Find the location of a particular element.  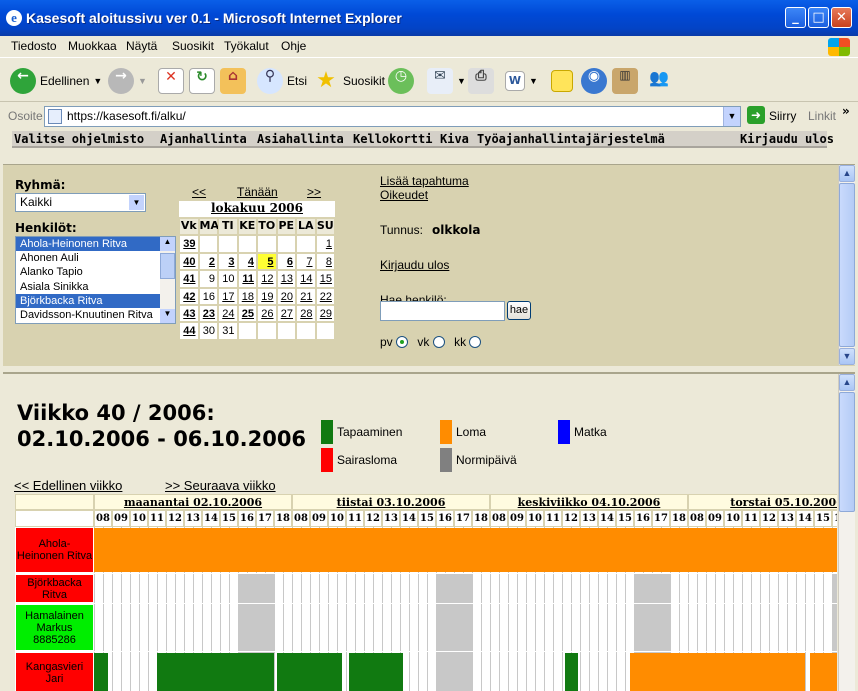

forward-button: → ▼ is located at coordinates (127, 81).